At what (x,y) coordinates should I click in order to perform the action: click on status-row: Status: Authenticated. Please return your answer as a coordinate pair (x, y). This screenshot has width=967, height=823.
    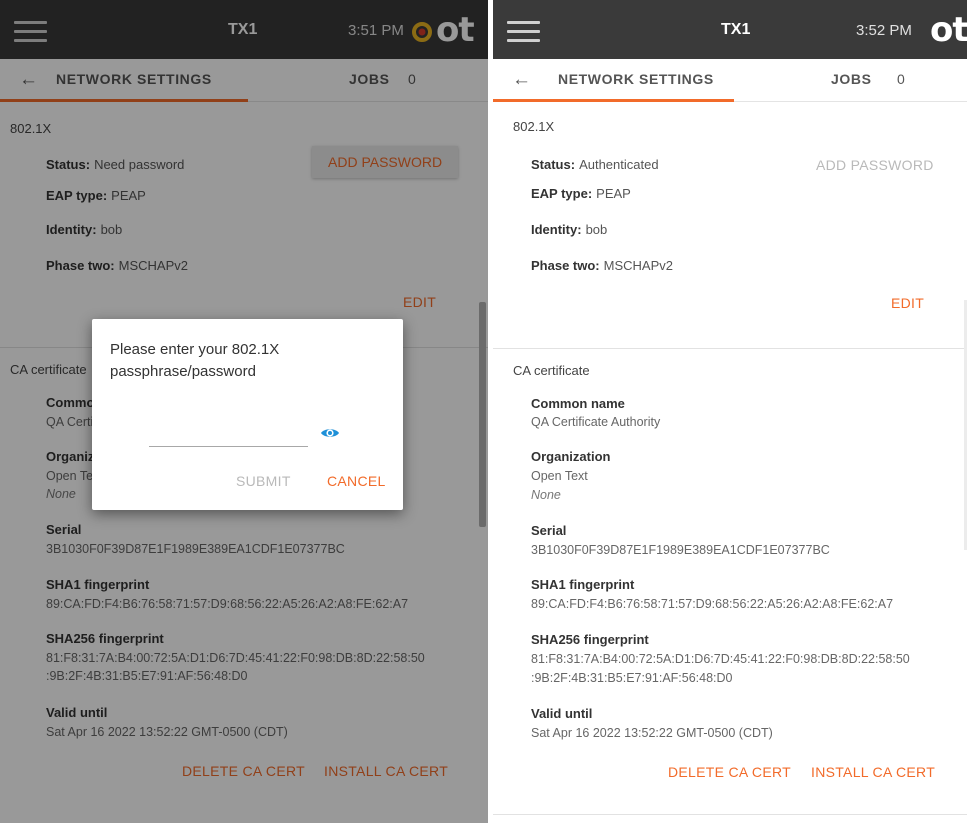
    Looking at the image, I should click on (595, 164).